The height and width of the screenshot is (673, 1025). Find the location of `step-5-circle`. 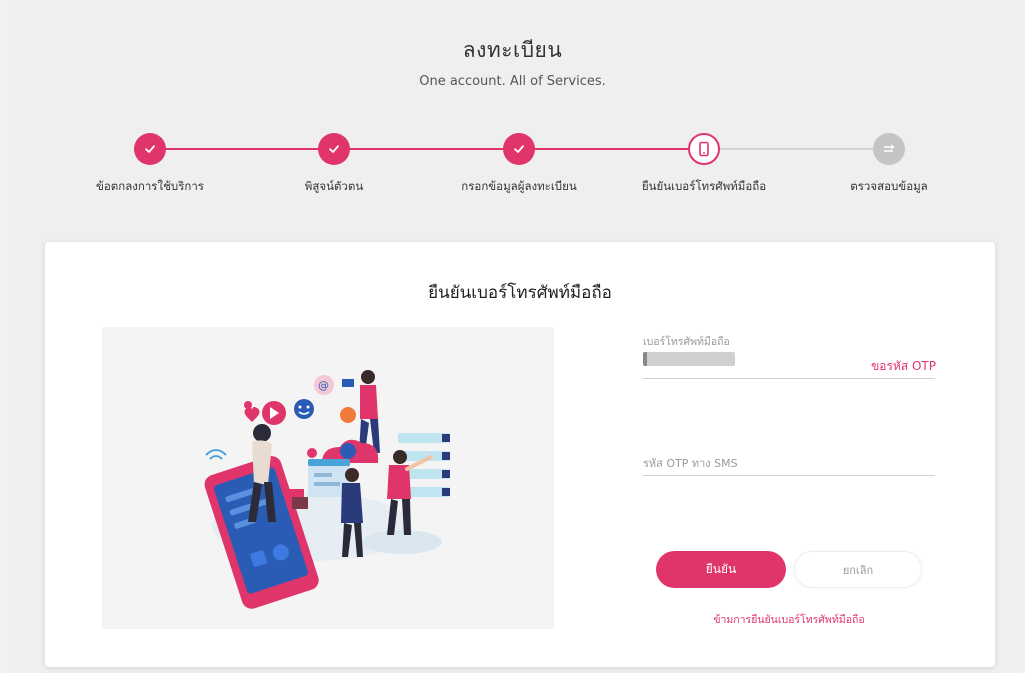

step-5-circle is located at coordinates (889, 149).